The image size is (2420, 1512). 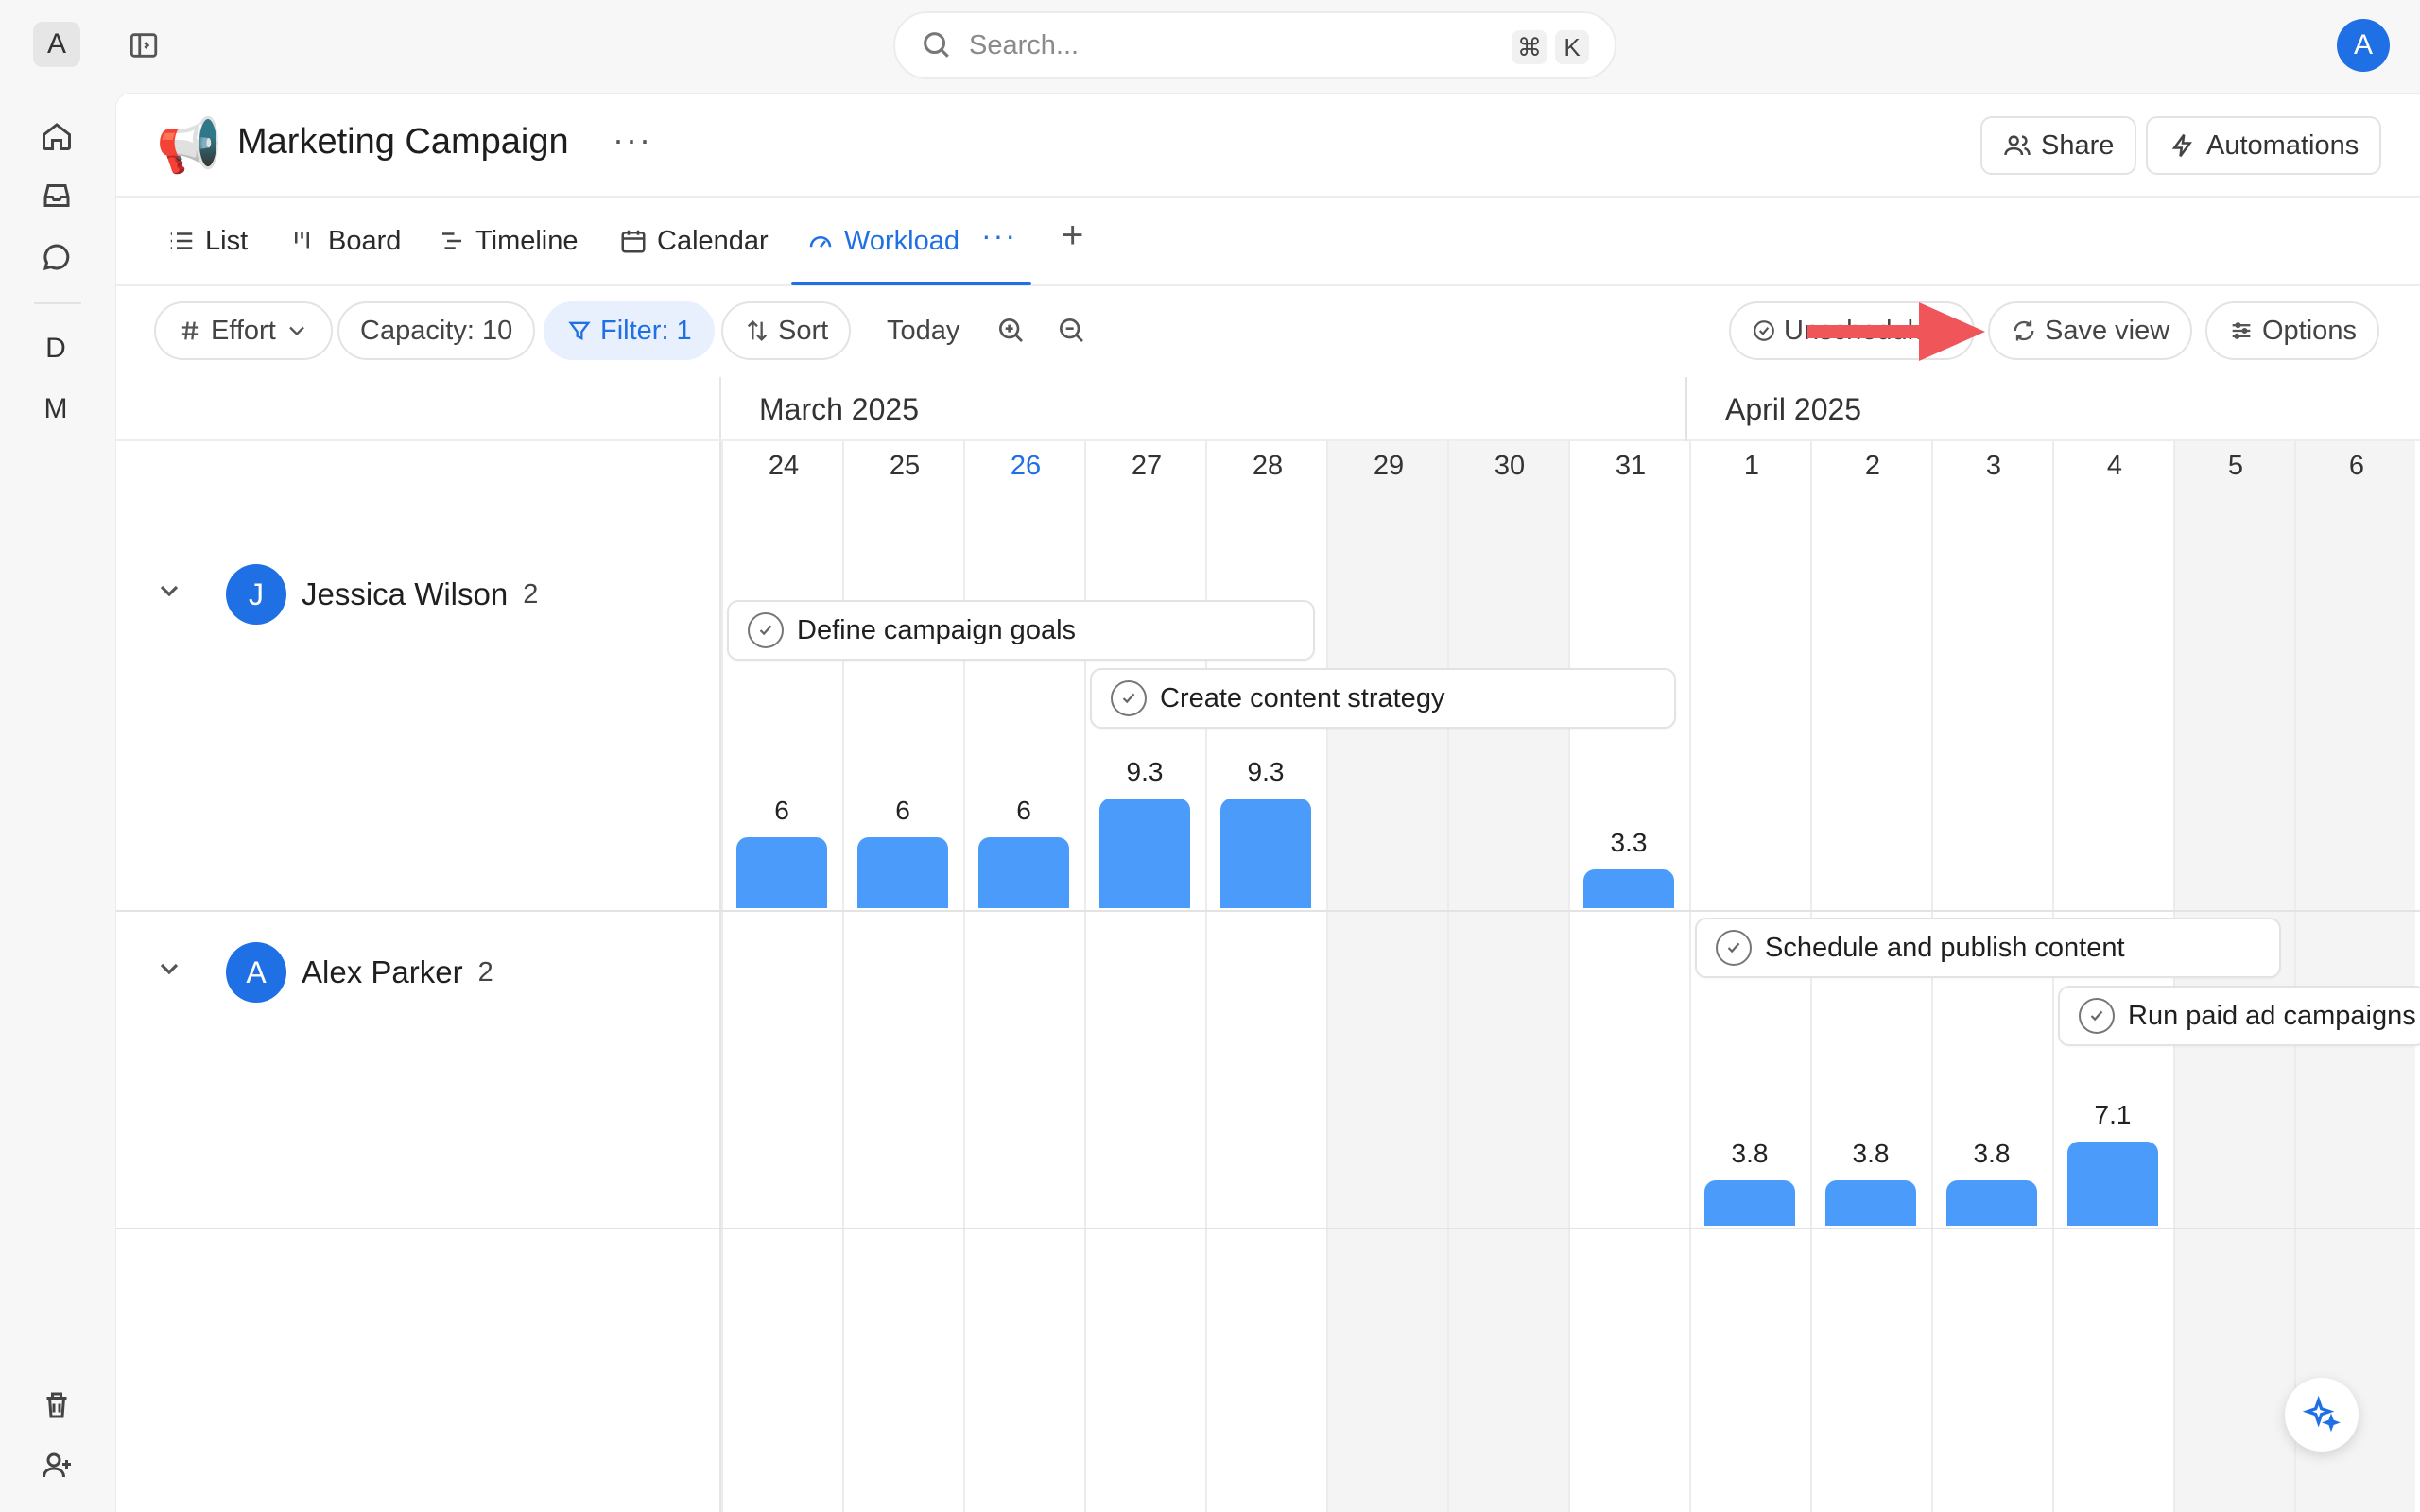 What do you see at coordinates (1268, 911) in the screenshot?
I see `row-separator` at bounding box center [1268, 911].